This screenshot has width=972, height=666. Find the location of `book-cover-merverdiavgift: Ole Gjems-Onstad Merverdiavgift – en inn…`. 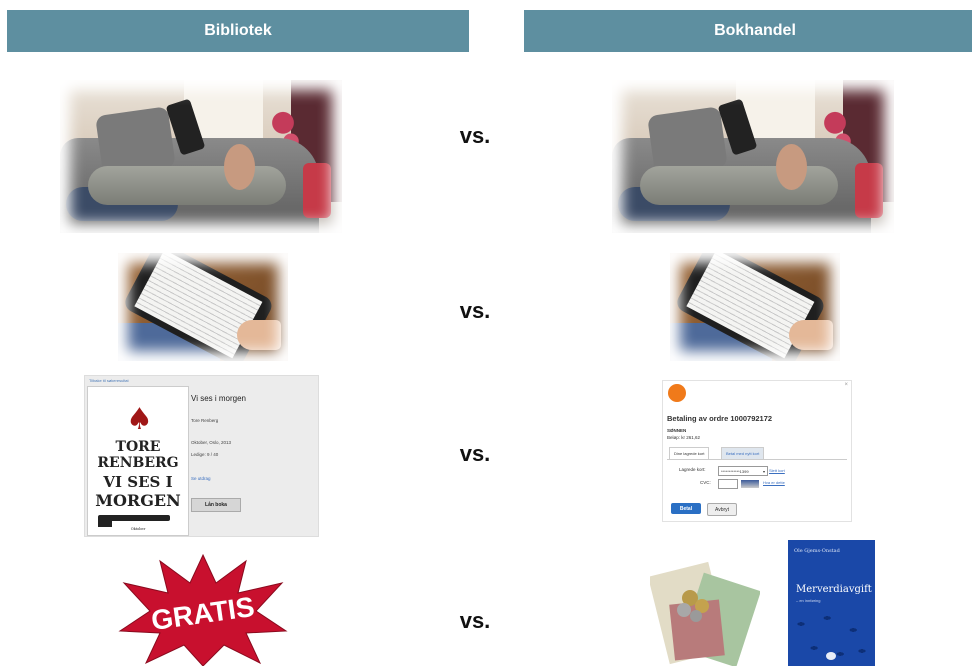

book-cover-merverdiavgift: Ole Gjems-Onstad Merverdiavgift – en inn… is located at coordinates (831, 603).